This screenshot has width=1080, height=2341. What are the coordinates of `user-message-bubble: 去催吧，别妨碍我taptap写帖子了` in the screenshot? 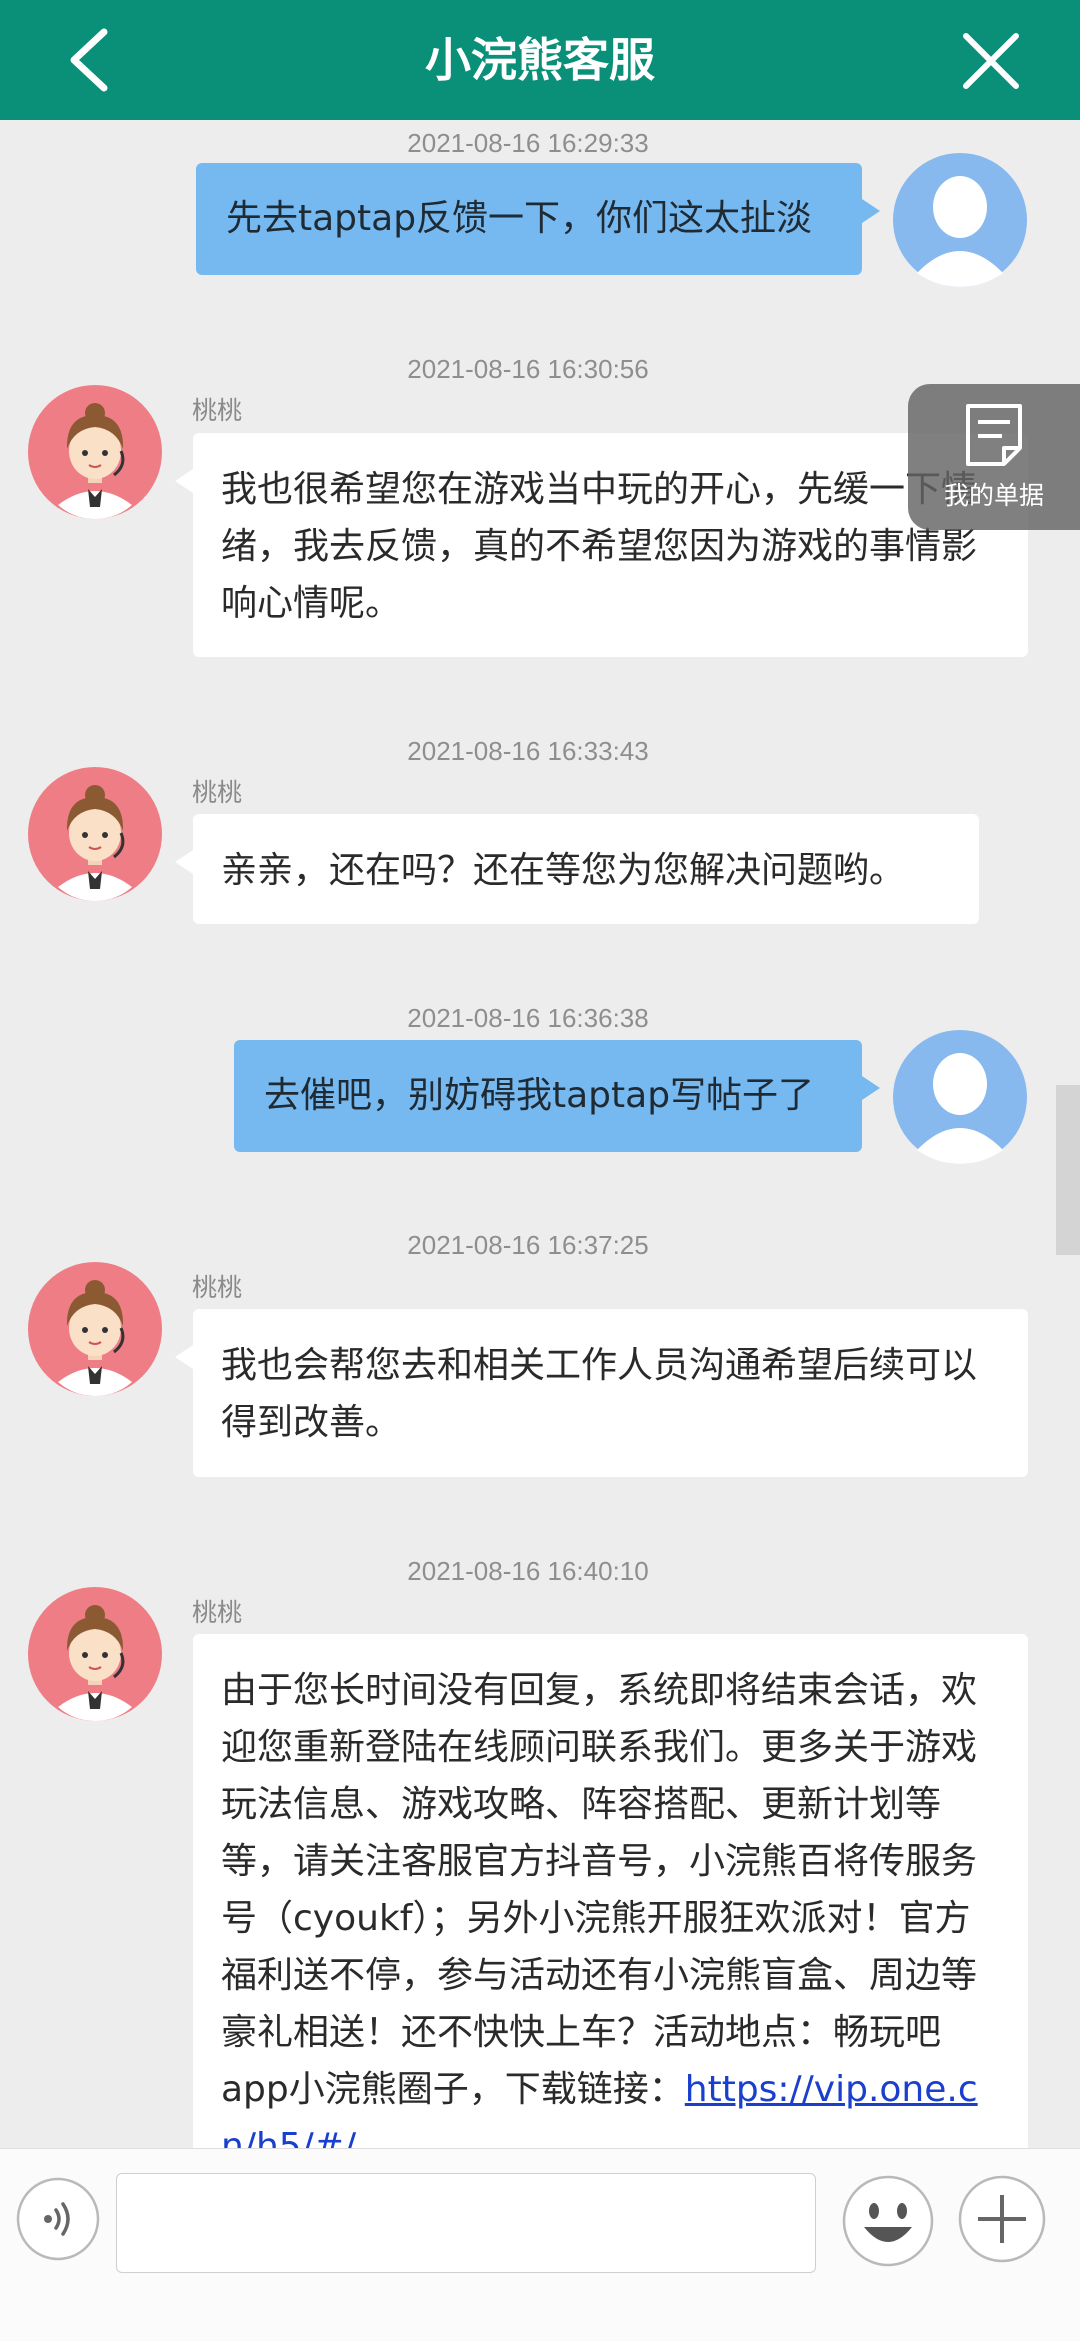 It's located at (557, 1096).